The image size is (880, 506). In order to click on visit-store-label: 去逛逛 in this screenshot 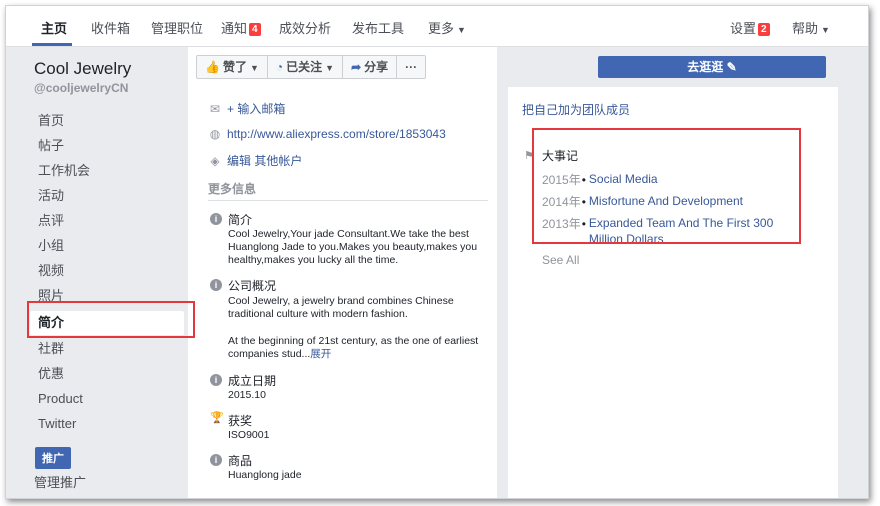, I will do `click(705, 67)`.